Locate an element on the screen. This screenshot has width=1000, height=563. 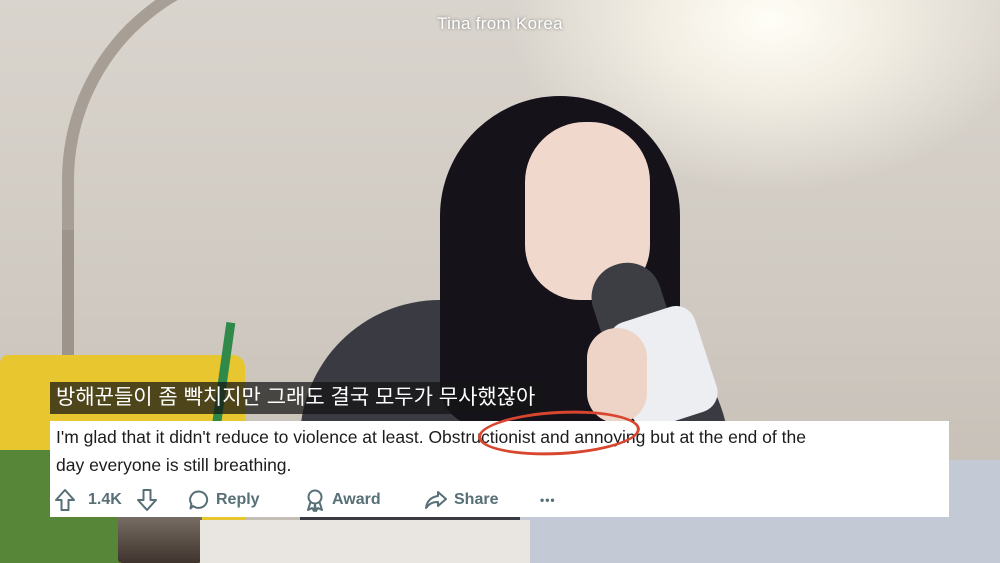
downvote-arrow-icon is located at coordinates (147, 500).